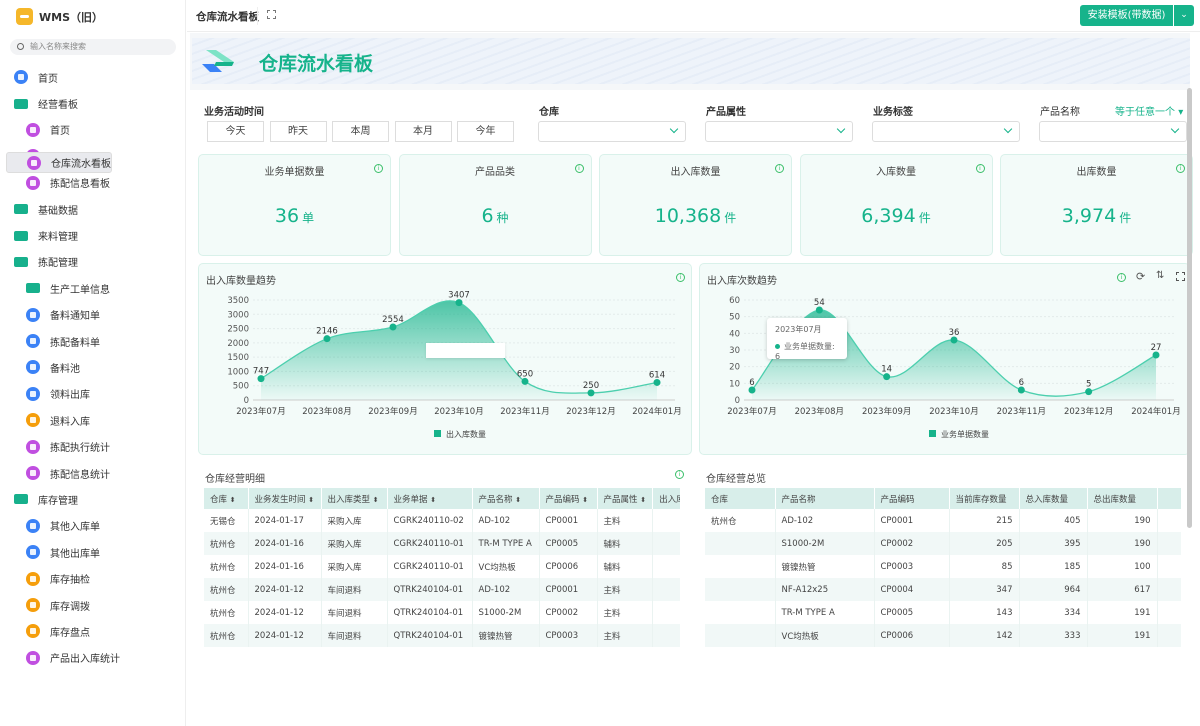 The height and width of the screenshot is (726, 1200). Describe the element at coordinates (93, 420) in the screenshot. I see `sidebar-item: 退料入库` at that location.